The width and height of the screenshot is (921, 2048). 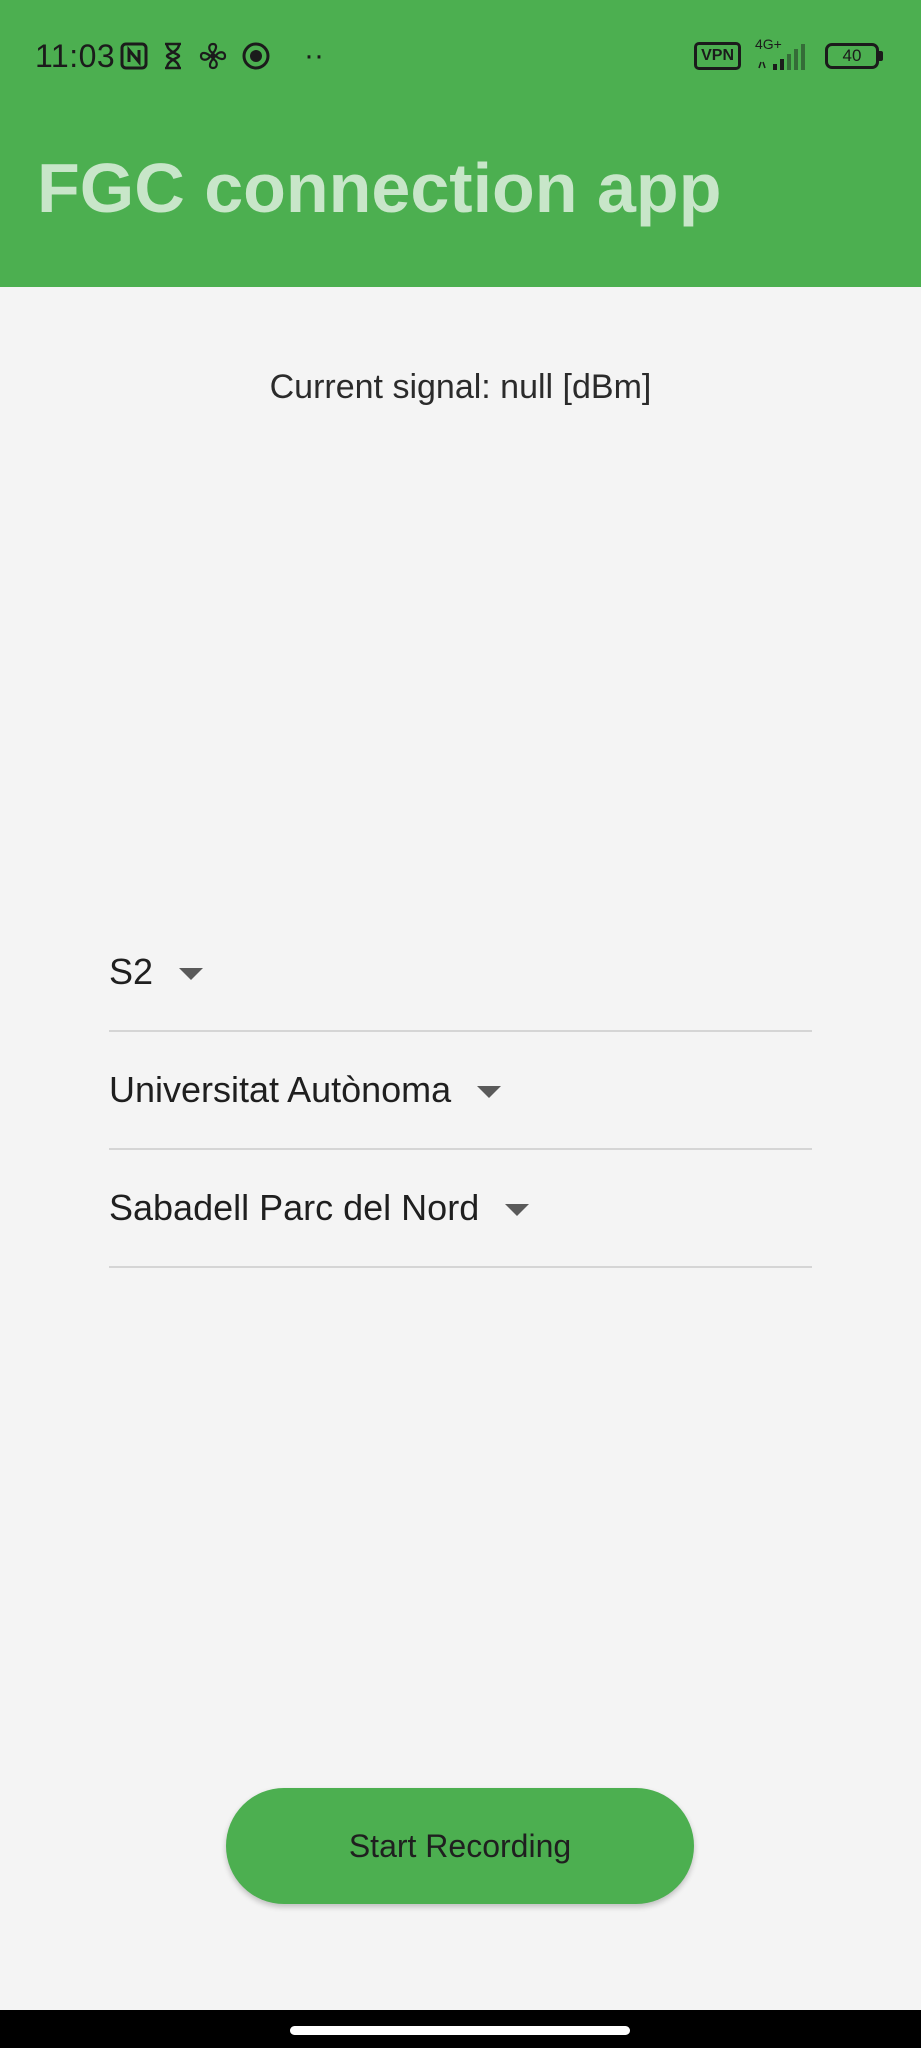 What do you see at coordinates (881, 56) in the screenshot?
I see `battery-tip` at bounding box center [881, 56].